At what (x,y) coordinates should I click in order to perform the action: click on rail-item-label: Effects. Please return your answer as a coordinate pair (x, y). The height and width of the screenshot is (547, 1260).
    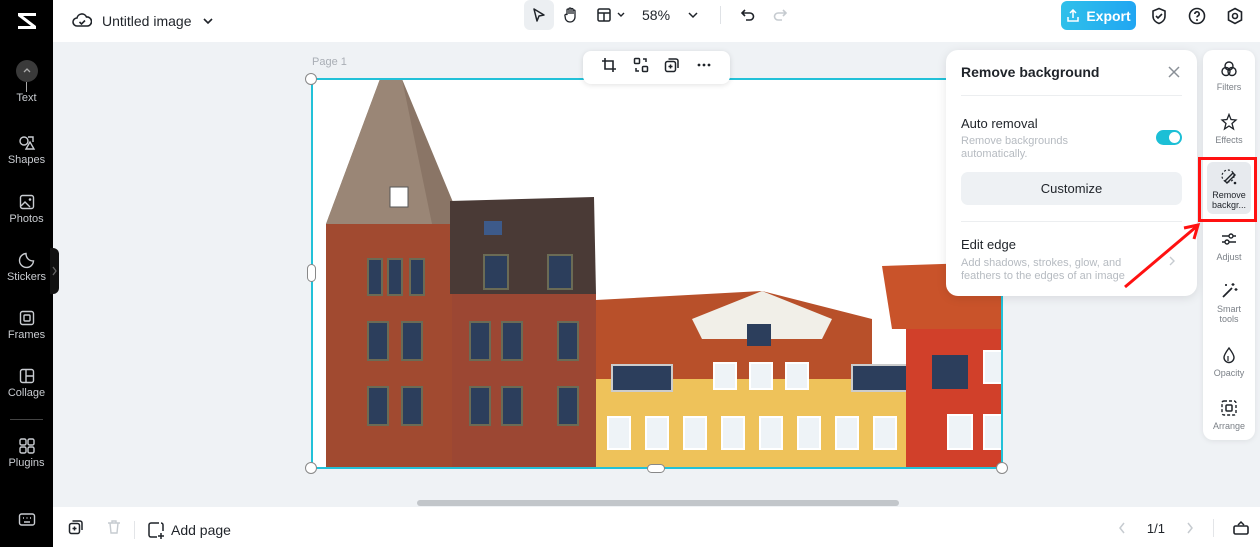
    Looking at the image, I should click on (1229, 140).